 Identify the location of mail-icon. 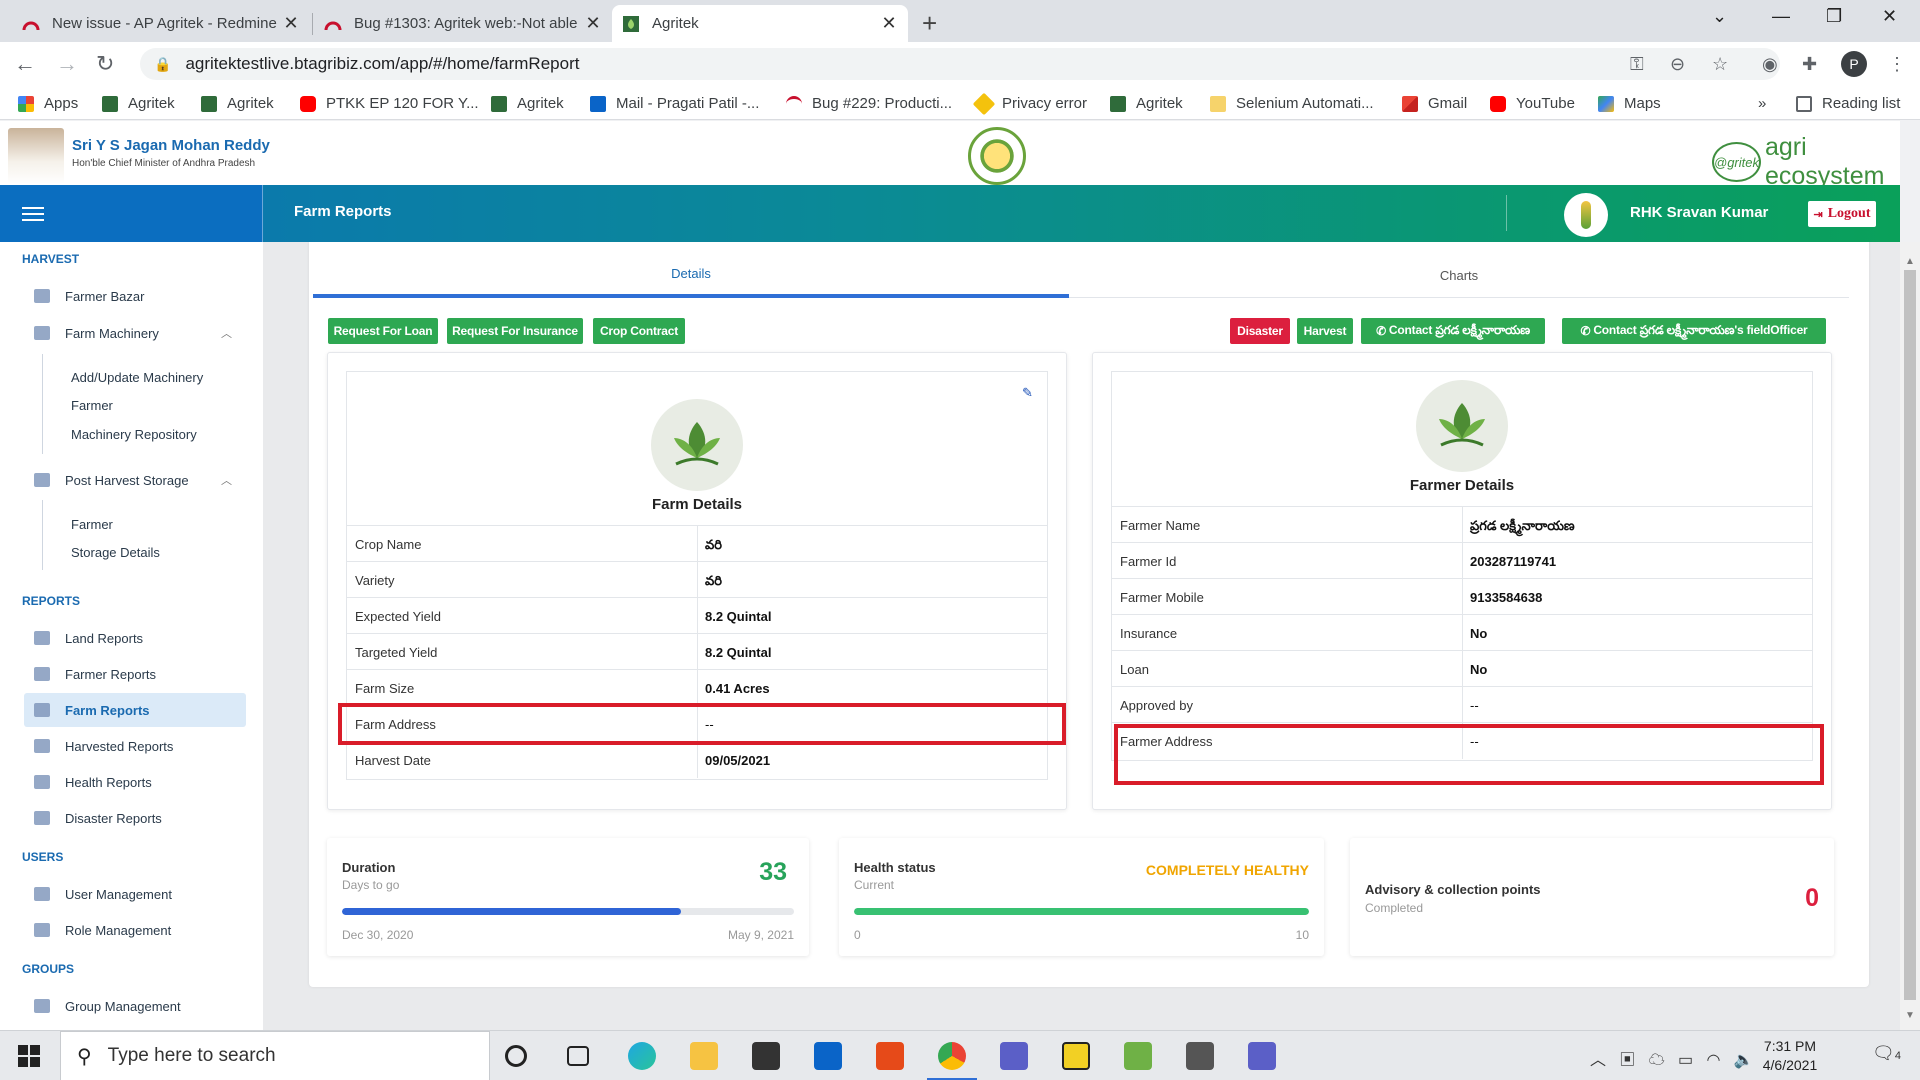
(828, 1056).